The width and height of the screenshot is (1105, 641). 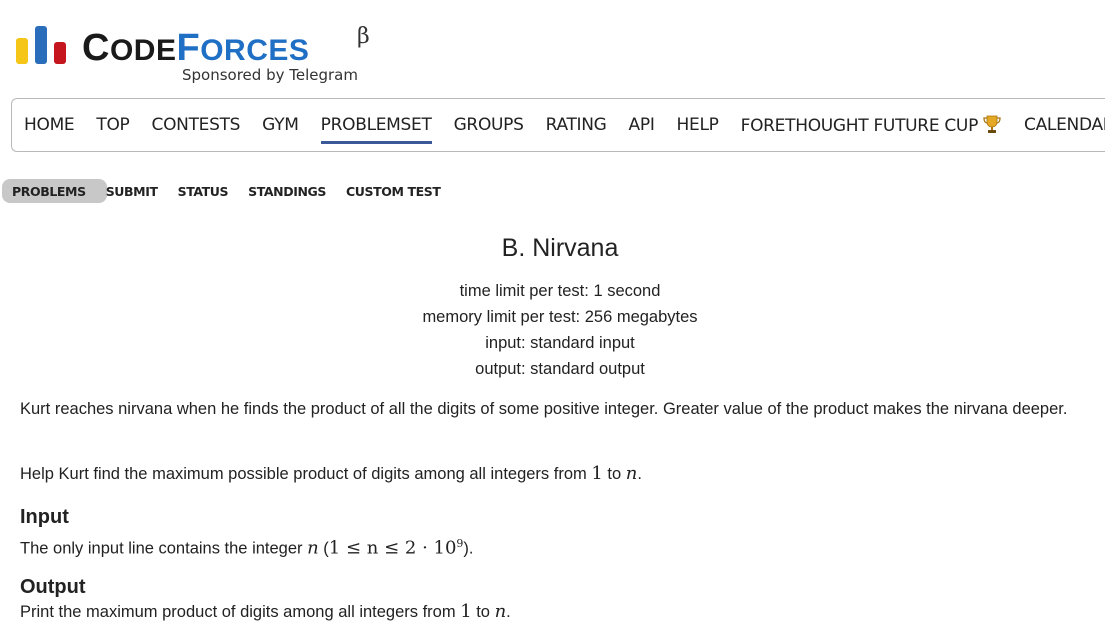 What do you see at coordinates (287, 191) in the screenshot?
I see `tab-standings: STANDINGS` at bounding box center [287, 191].